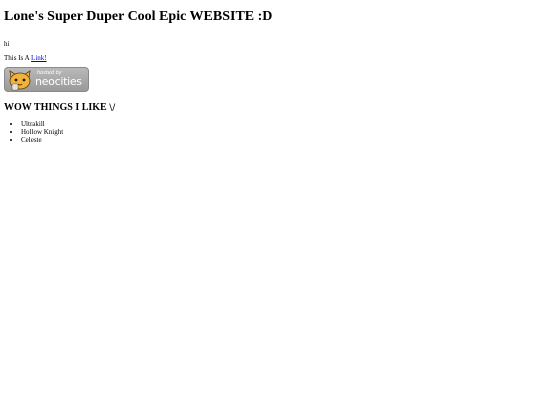 This screenshot has width=540, height=405. What do you see at coordinates (278, 132) in the screenshot?
I see `list-item: Hollow Knight` at bounding box center [278, 132].